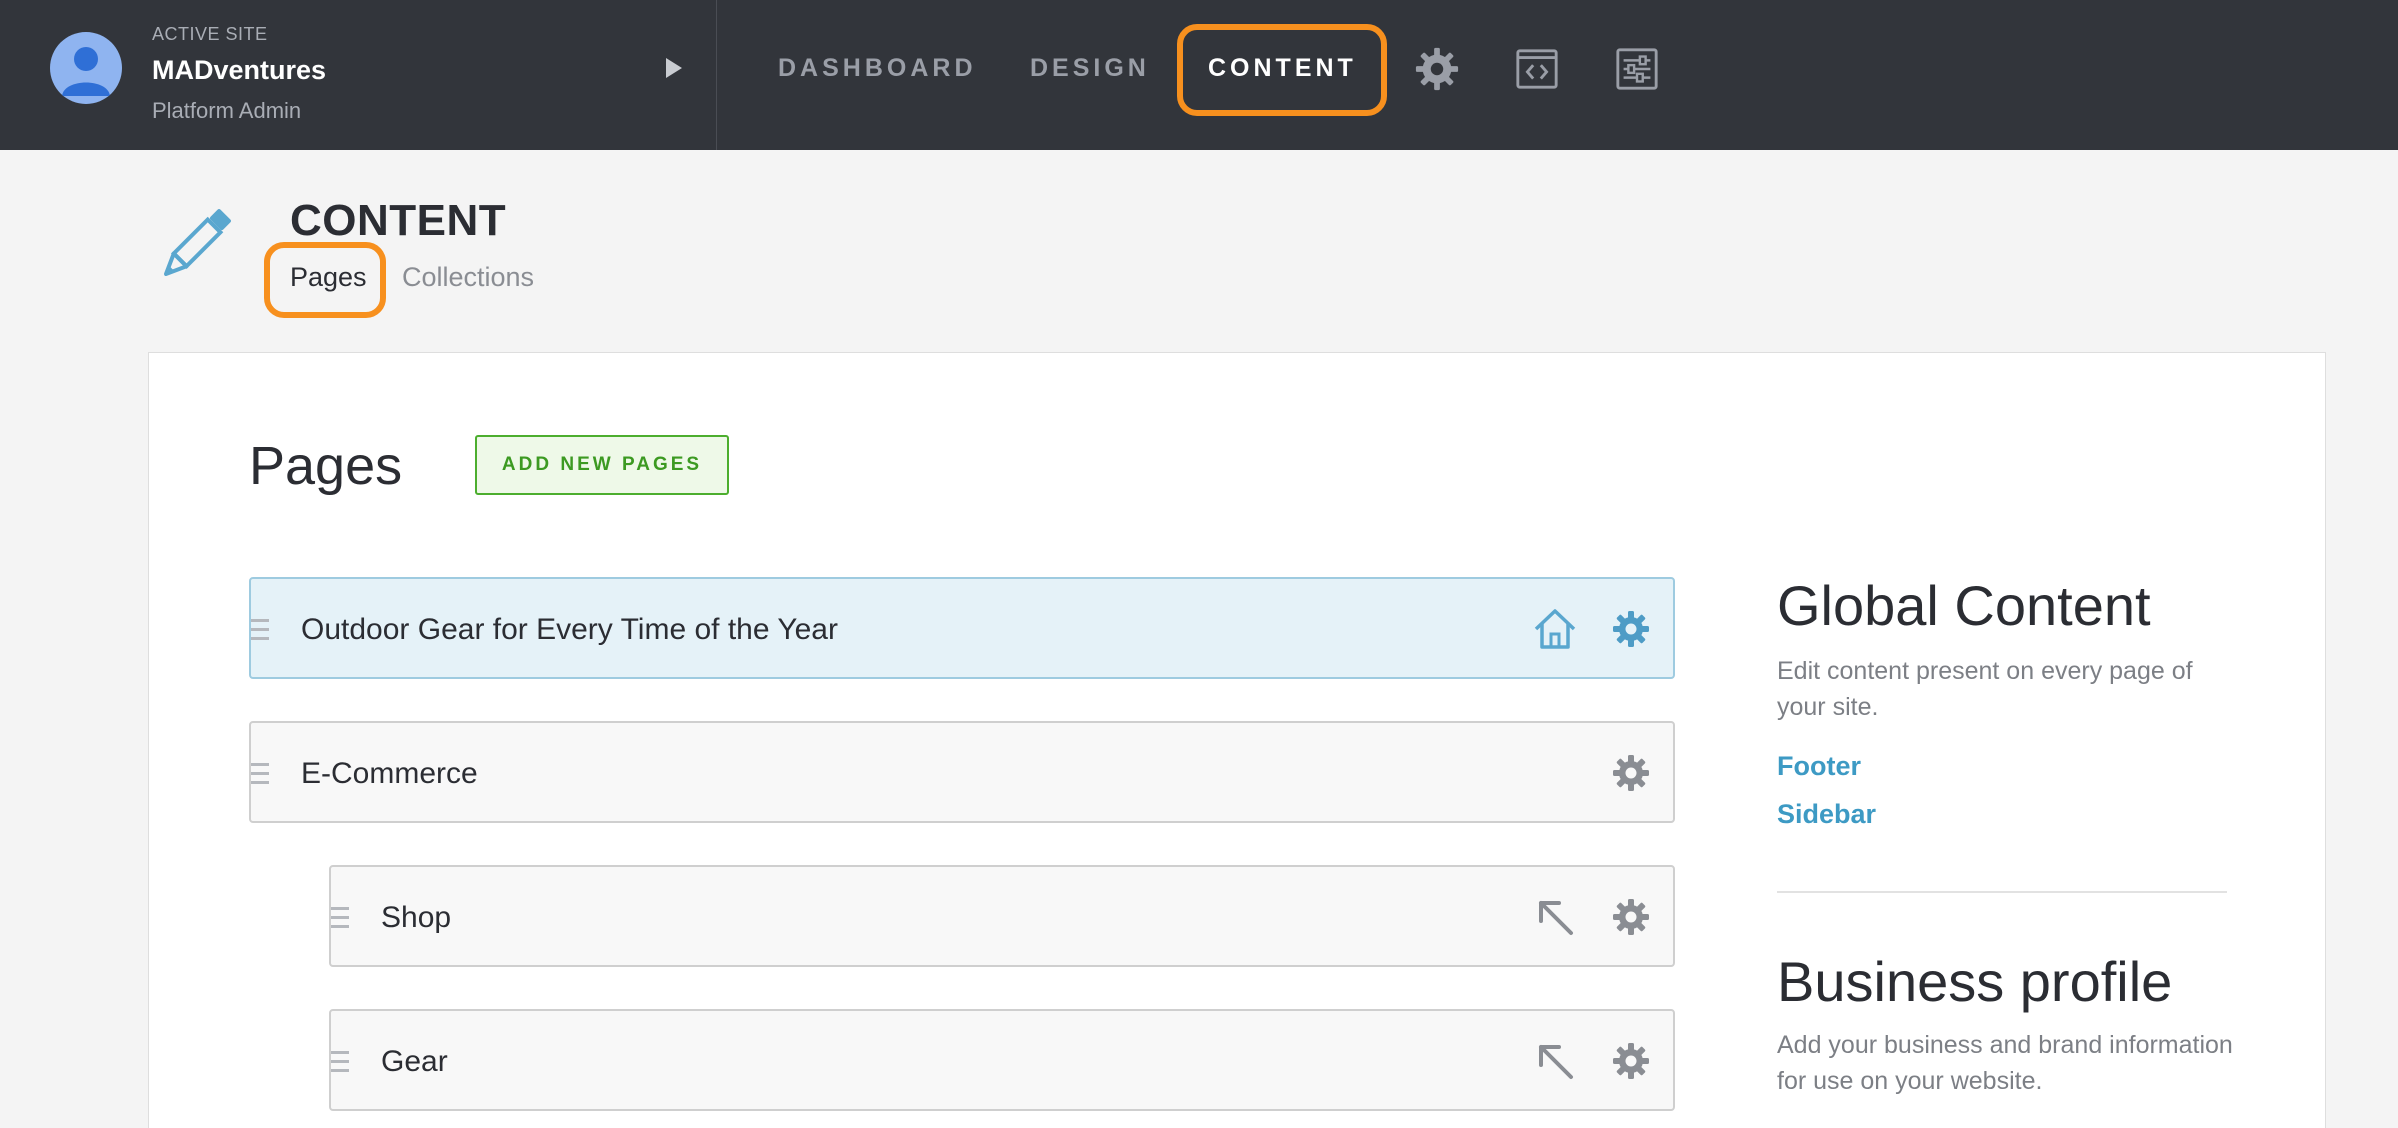 The image size is (2398, 1128). Describe the element at coordinates (328, 277) in the screenshot. I see `tab-pages: Pages` at that location.